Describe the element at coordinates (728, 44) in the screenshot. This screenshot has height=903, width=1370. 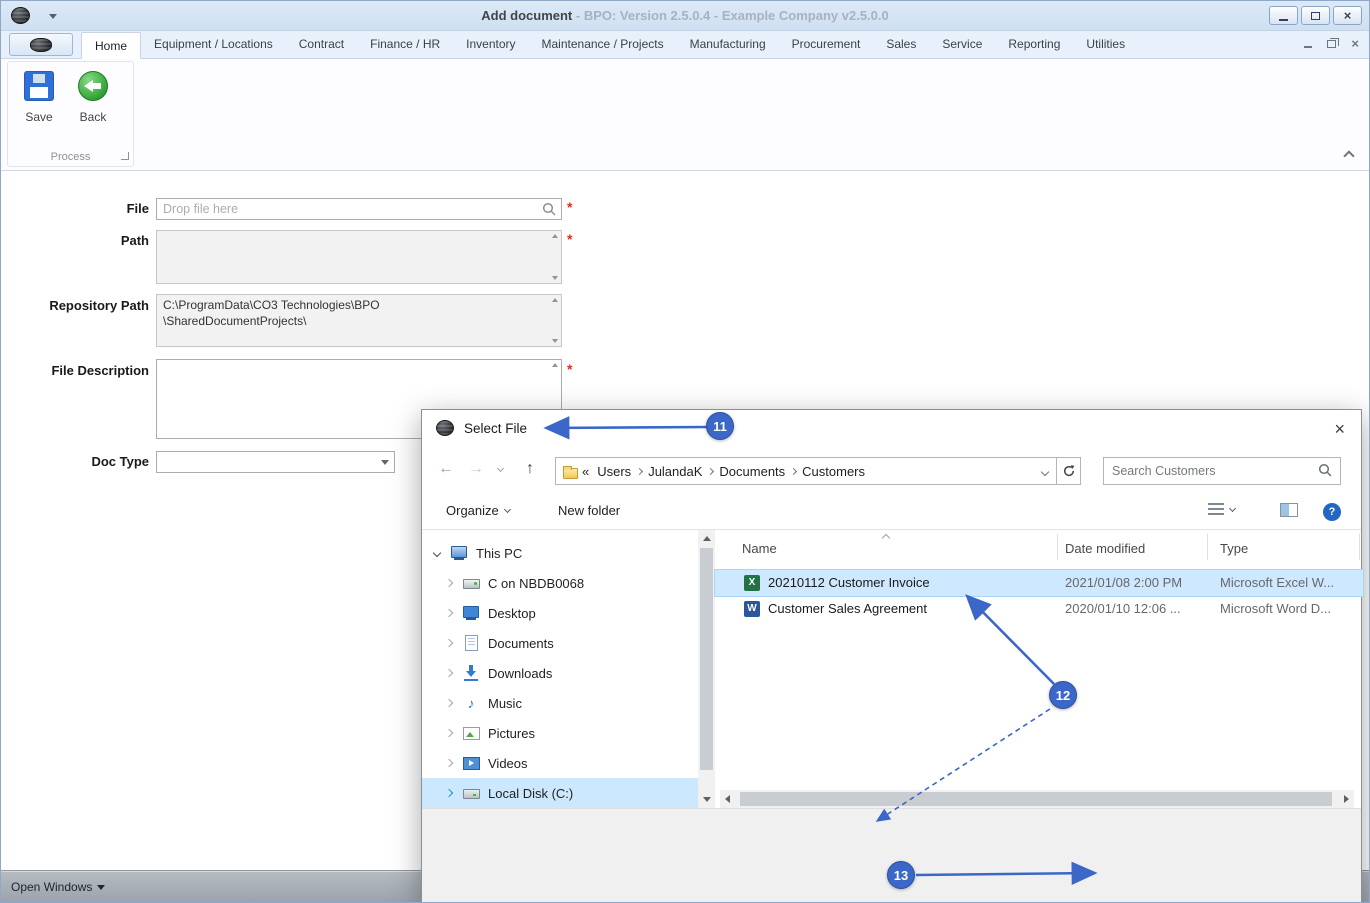
I see `tab-manufacturing: Manufacturing` at that location.